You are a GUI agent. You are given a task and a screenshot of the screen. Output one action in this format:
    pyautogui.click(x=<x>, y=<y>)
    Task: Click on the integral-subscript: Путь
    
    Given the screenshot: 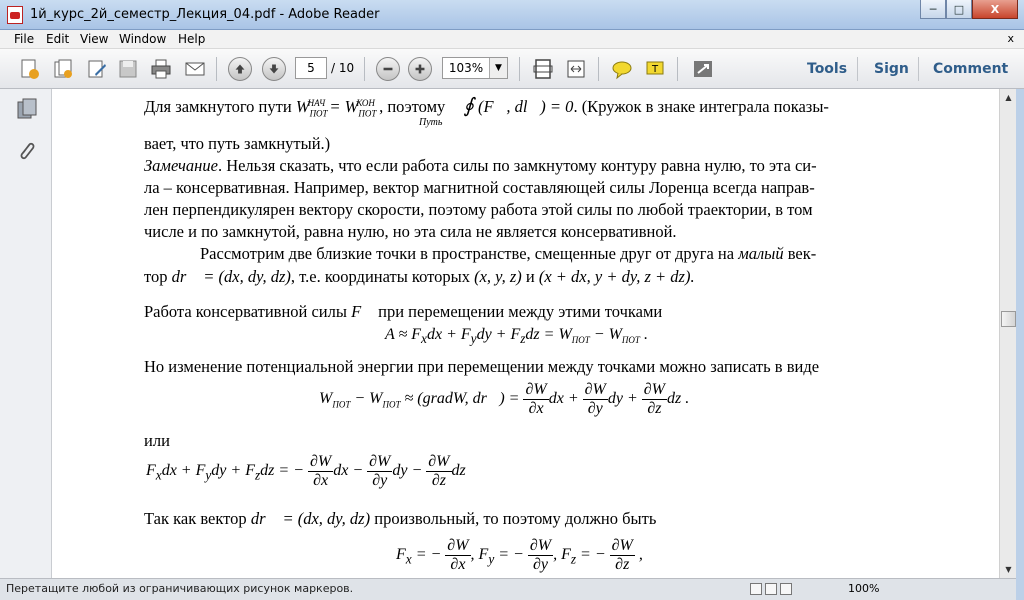 What is the action you would take?
    pyautogui.click(x=431, y=122)
    